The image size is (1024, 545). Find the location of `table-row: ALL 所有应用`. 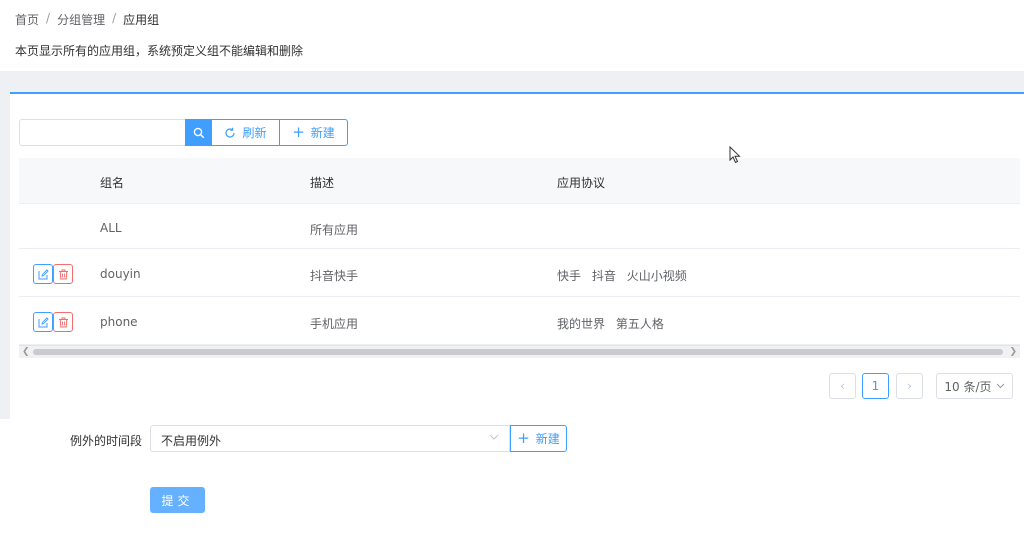

table-row: ALL 所有应用 is located at coordinates (519, 226).